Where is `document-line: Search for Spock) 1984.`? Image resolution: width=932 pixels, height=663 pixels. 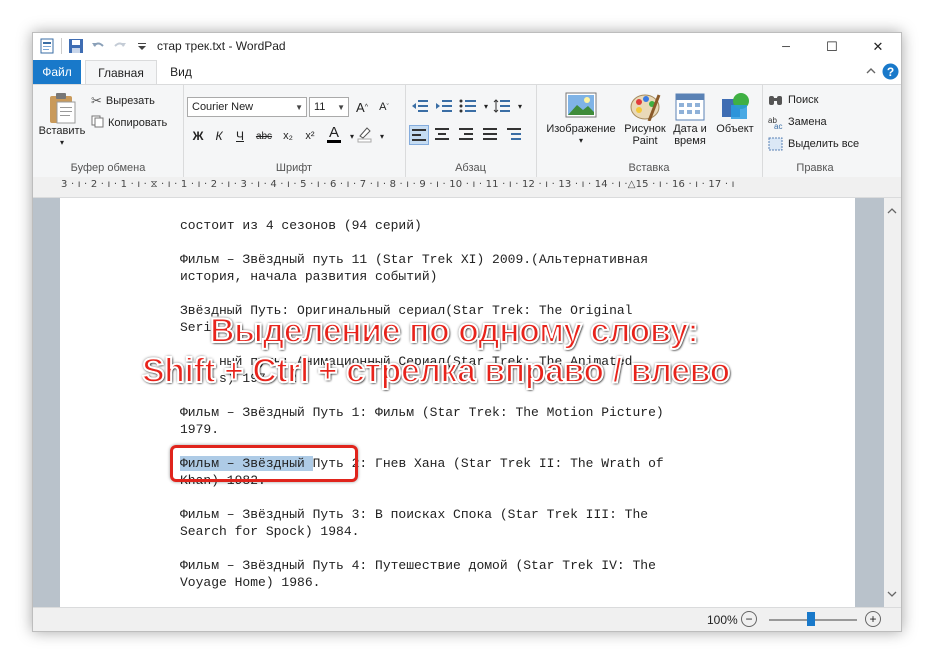 document-line: Search for Spock) 1984. is located at coordinates (270, 531).